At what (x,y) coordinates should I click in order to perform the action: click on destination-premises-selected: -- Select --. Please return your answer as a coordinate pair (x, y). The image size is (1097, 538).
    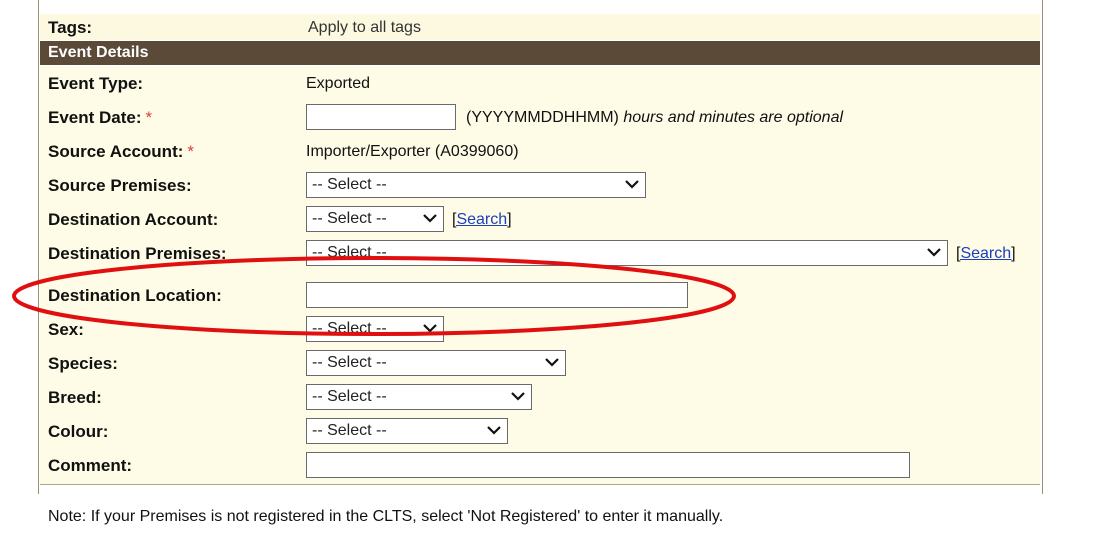
    Looking at the image, I should click on (349, 252).